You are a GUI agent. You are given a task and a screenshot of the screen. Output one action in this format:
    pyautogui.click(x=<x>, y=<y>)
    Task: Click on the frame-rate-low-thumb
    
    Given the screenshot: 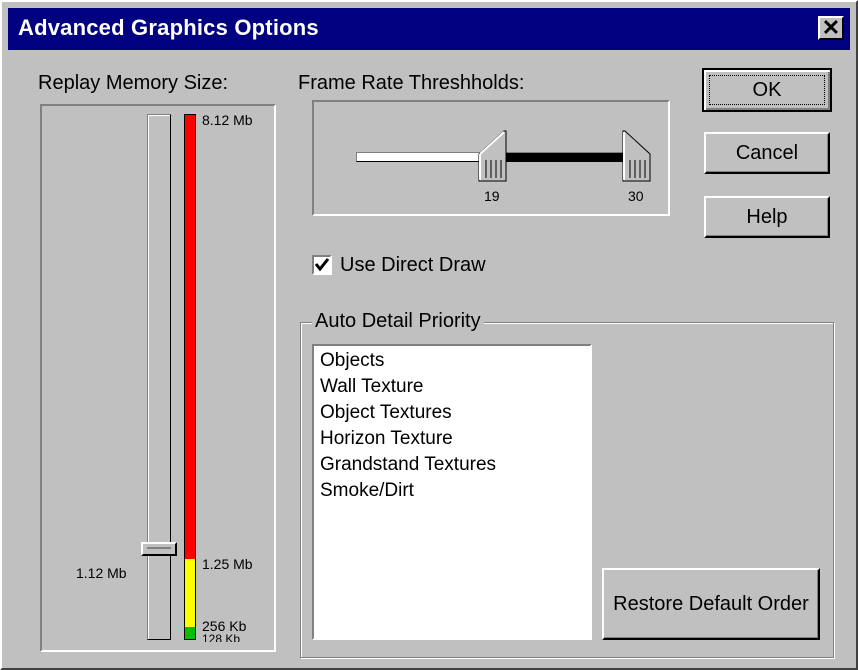 What is the action you would take?
    pyautogui.click(x=493, y=156)
    